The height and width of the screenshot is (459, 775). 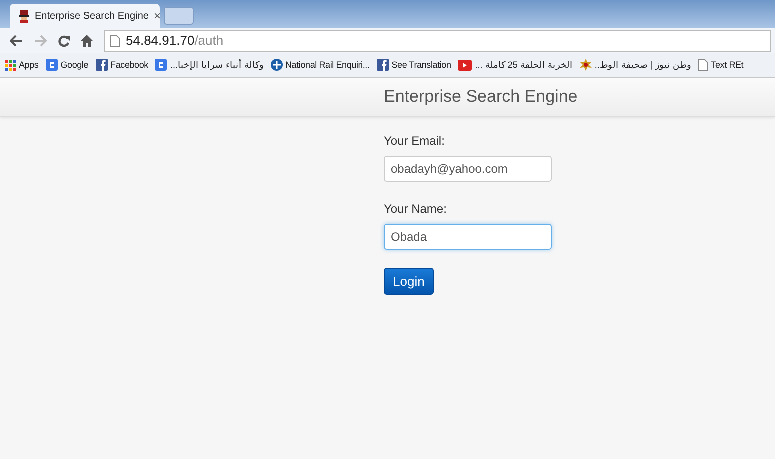 I want to click on browser-tab: Enterprise Search Engine ×, so click(x=85, y=16).